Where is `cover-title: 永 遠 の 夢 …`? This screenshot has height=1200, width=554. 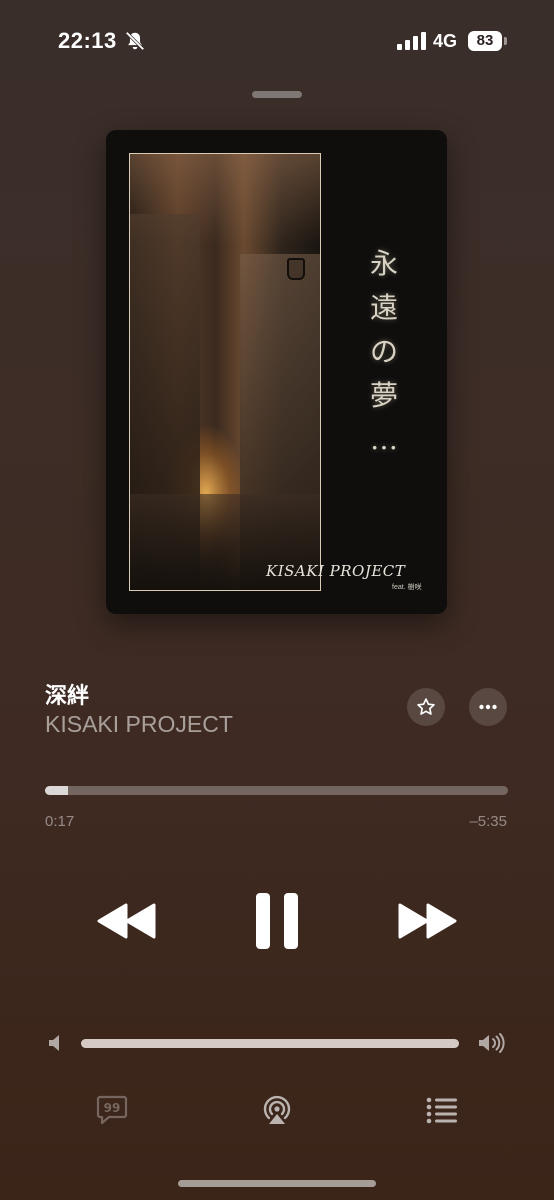 cover-title: 永 遠 の 夢 … is located at coordinates (383, 351).